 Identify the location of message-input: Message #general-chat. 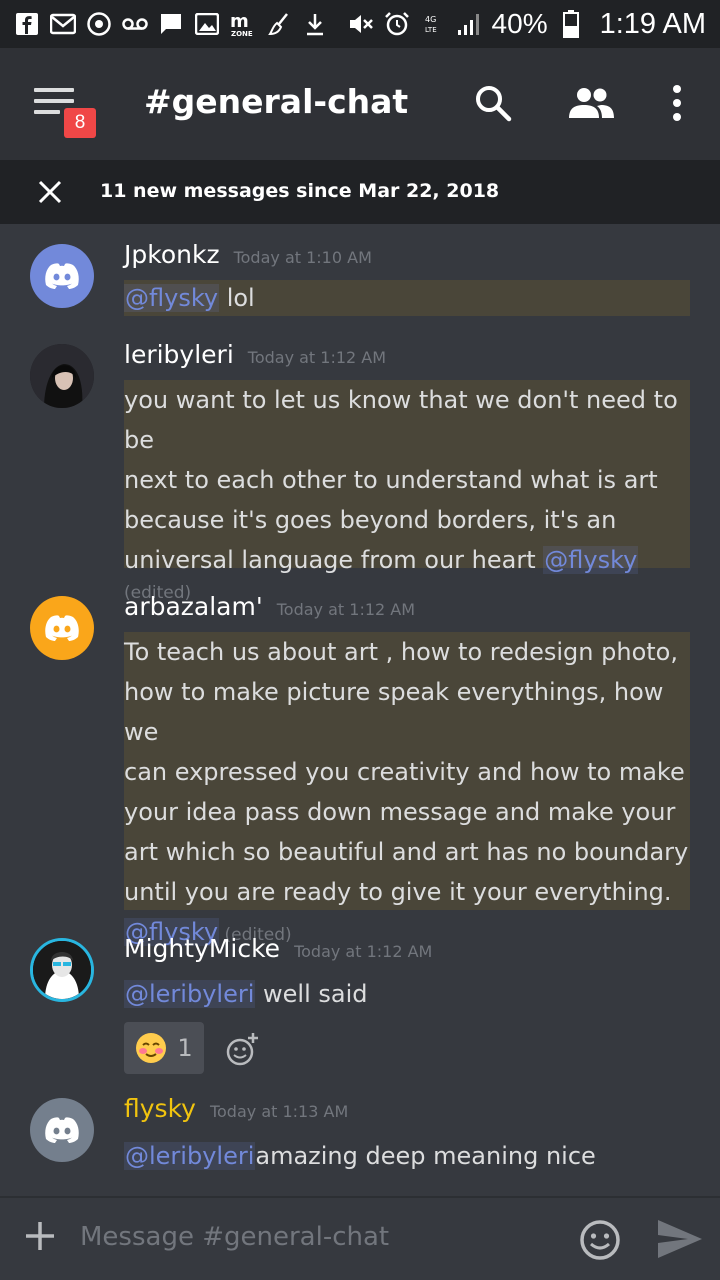
(234, 1237).